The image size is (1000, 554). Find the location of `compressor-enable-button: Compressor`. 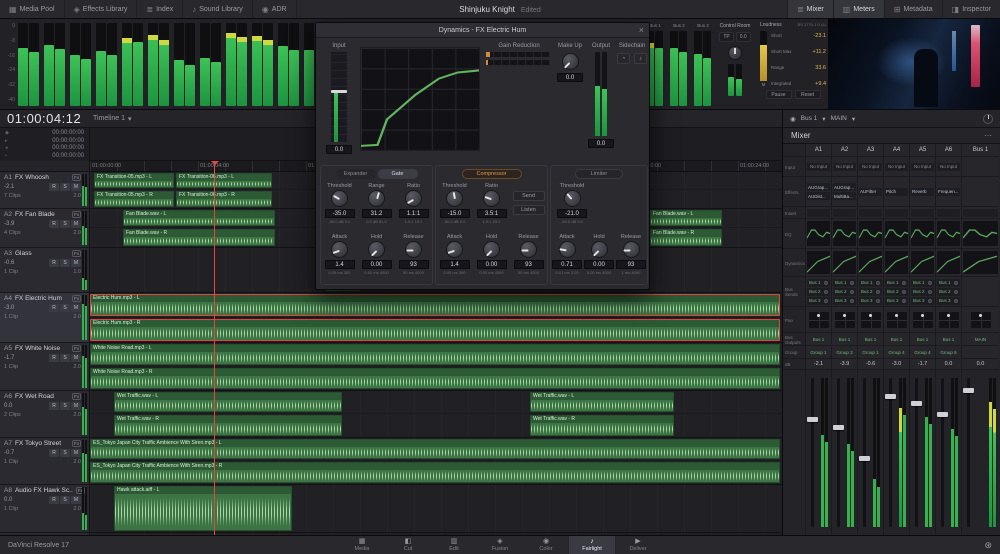

compressor-enable-button: Compressor is located at coordinates (491, 174).